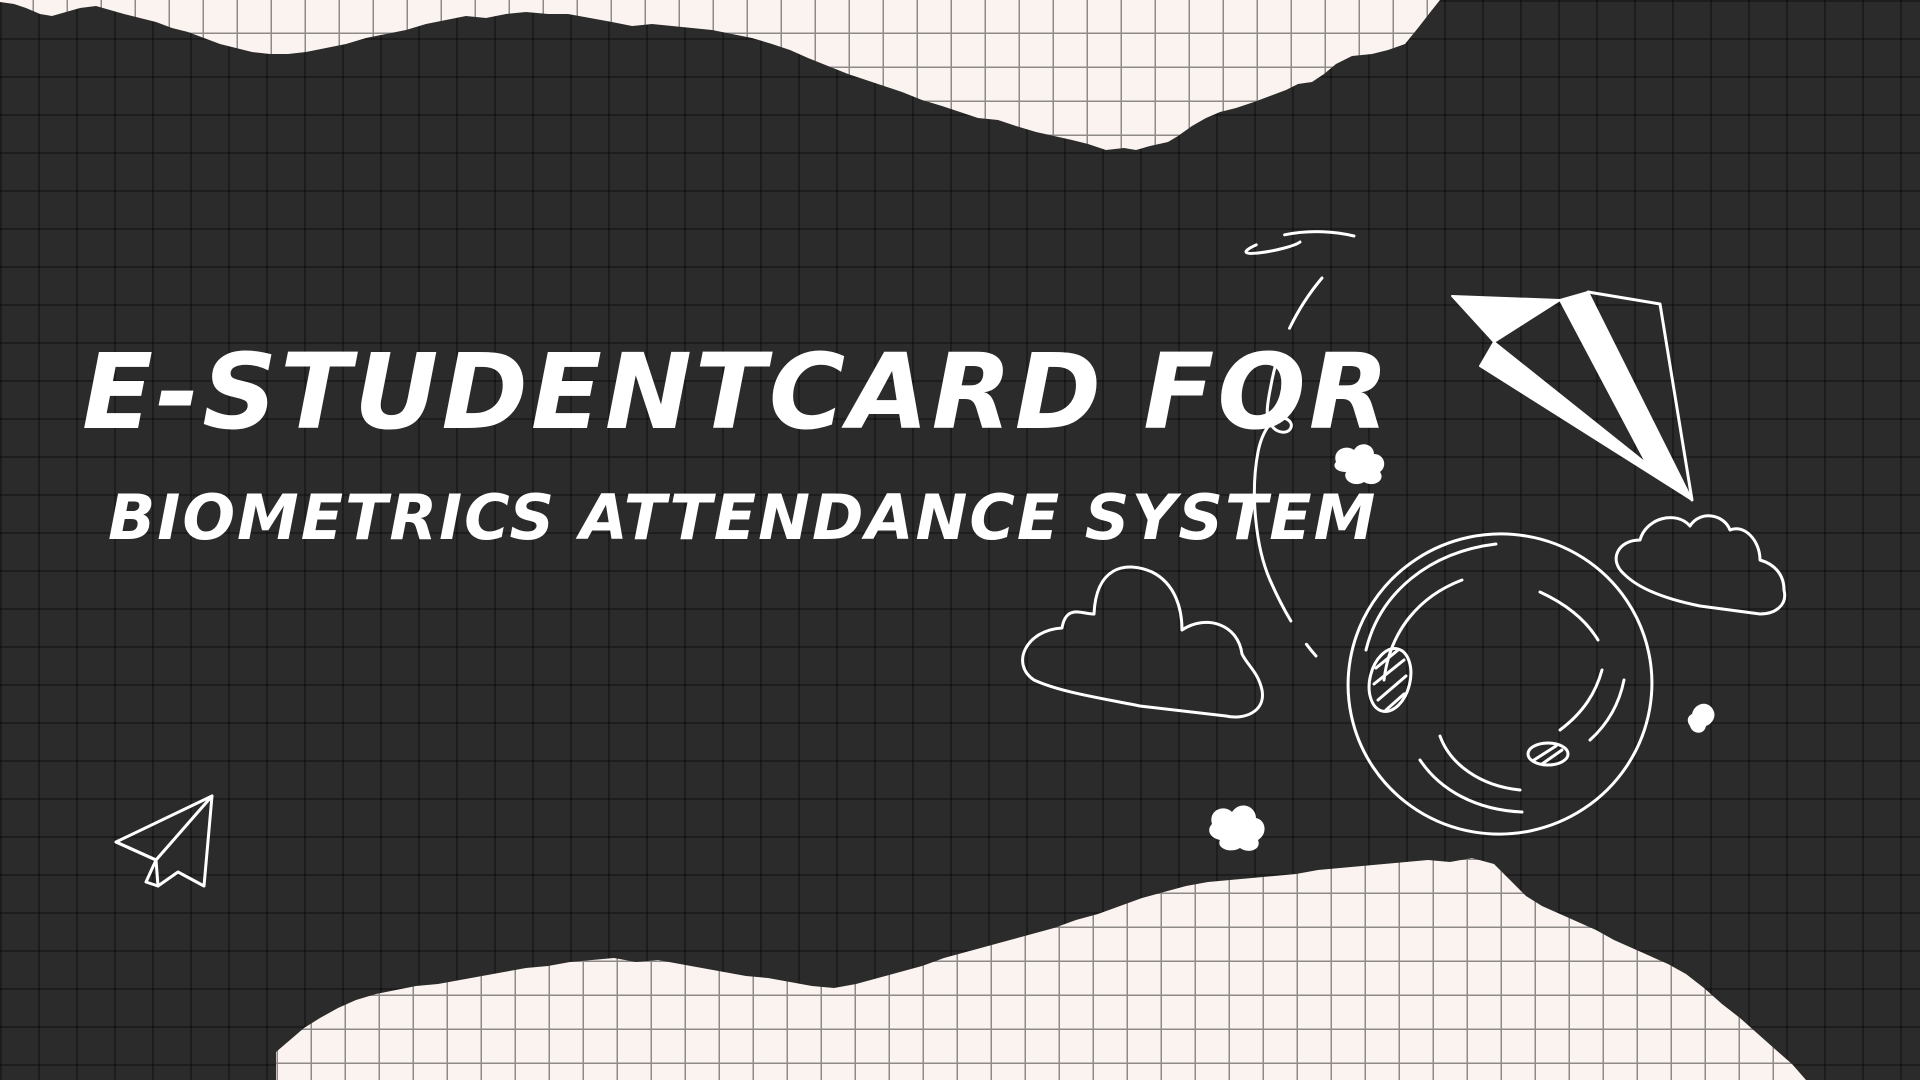 The width and height of the screenshot is (1920, 1080). What do you see at coordinates (743, 517) in the screenshot?
I see `title-line-2: BIOMETRICS ATTENDANCE SYSTEM` at bounding box center [743, 517].